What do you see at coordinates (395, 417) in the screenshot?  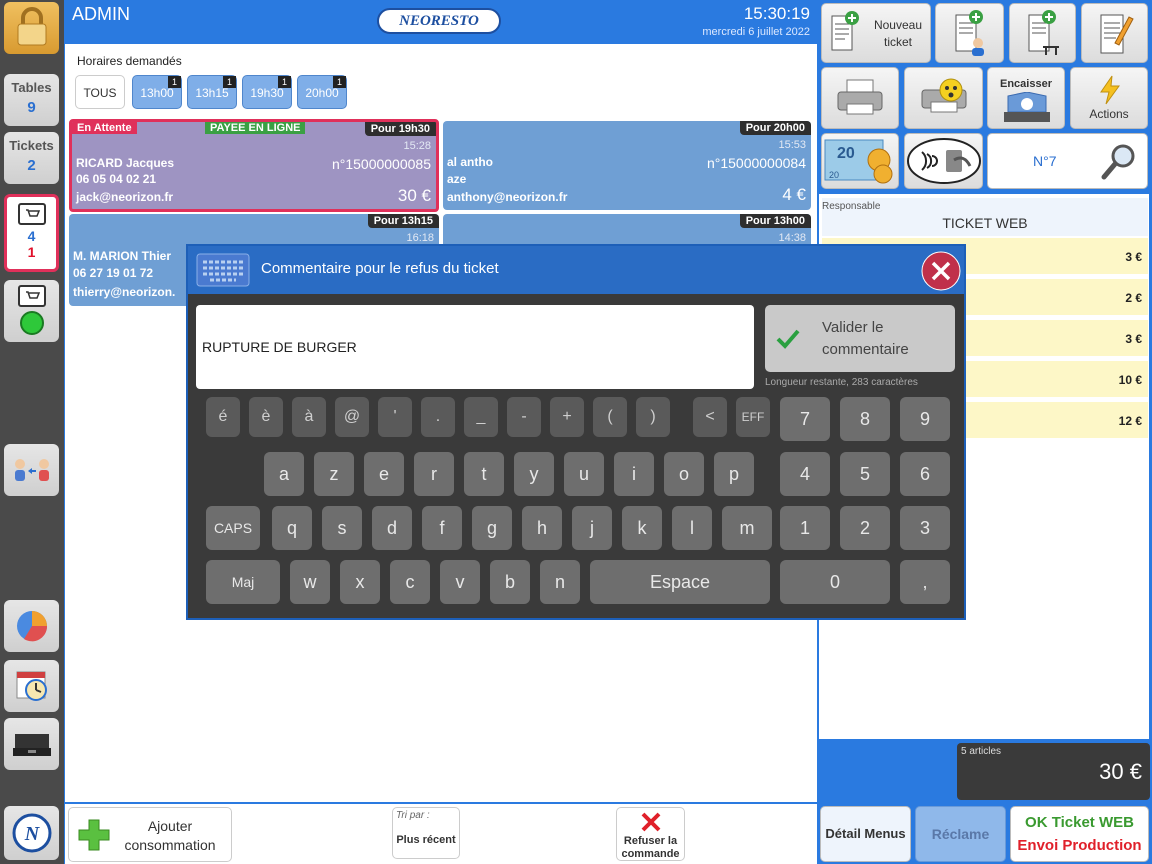 I see `key: '` at bounding box center [395, 417].